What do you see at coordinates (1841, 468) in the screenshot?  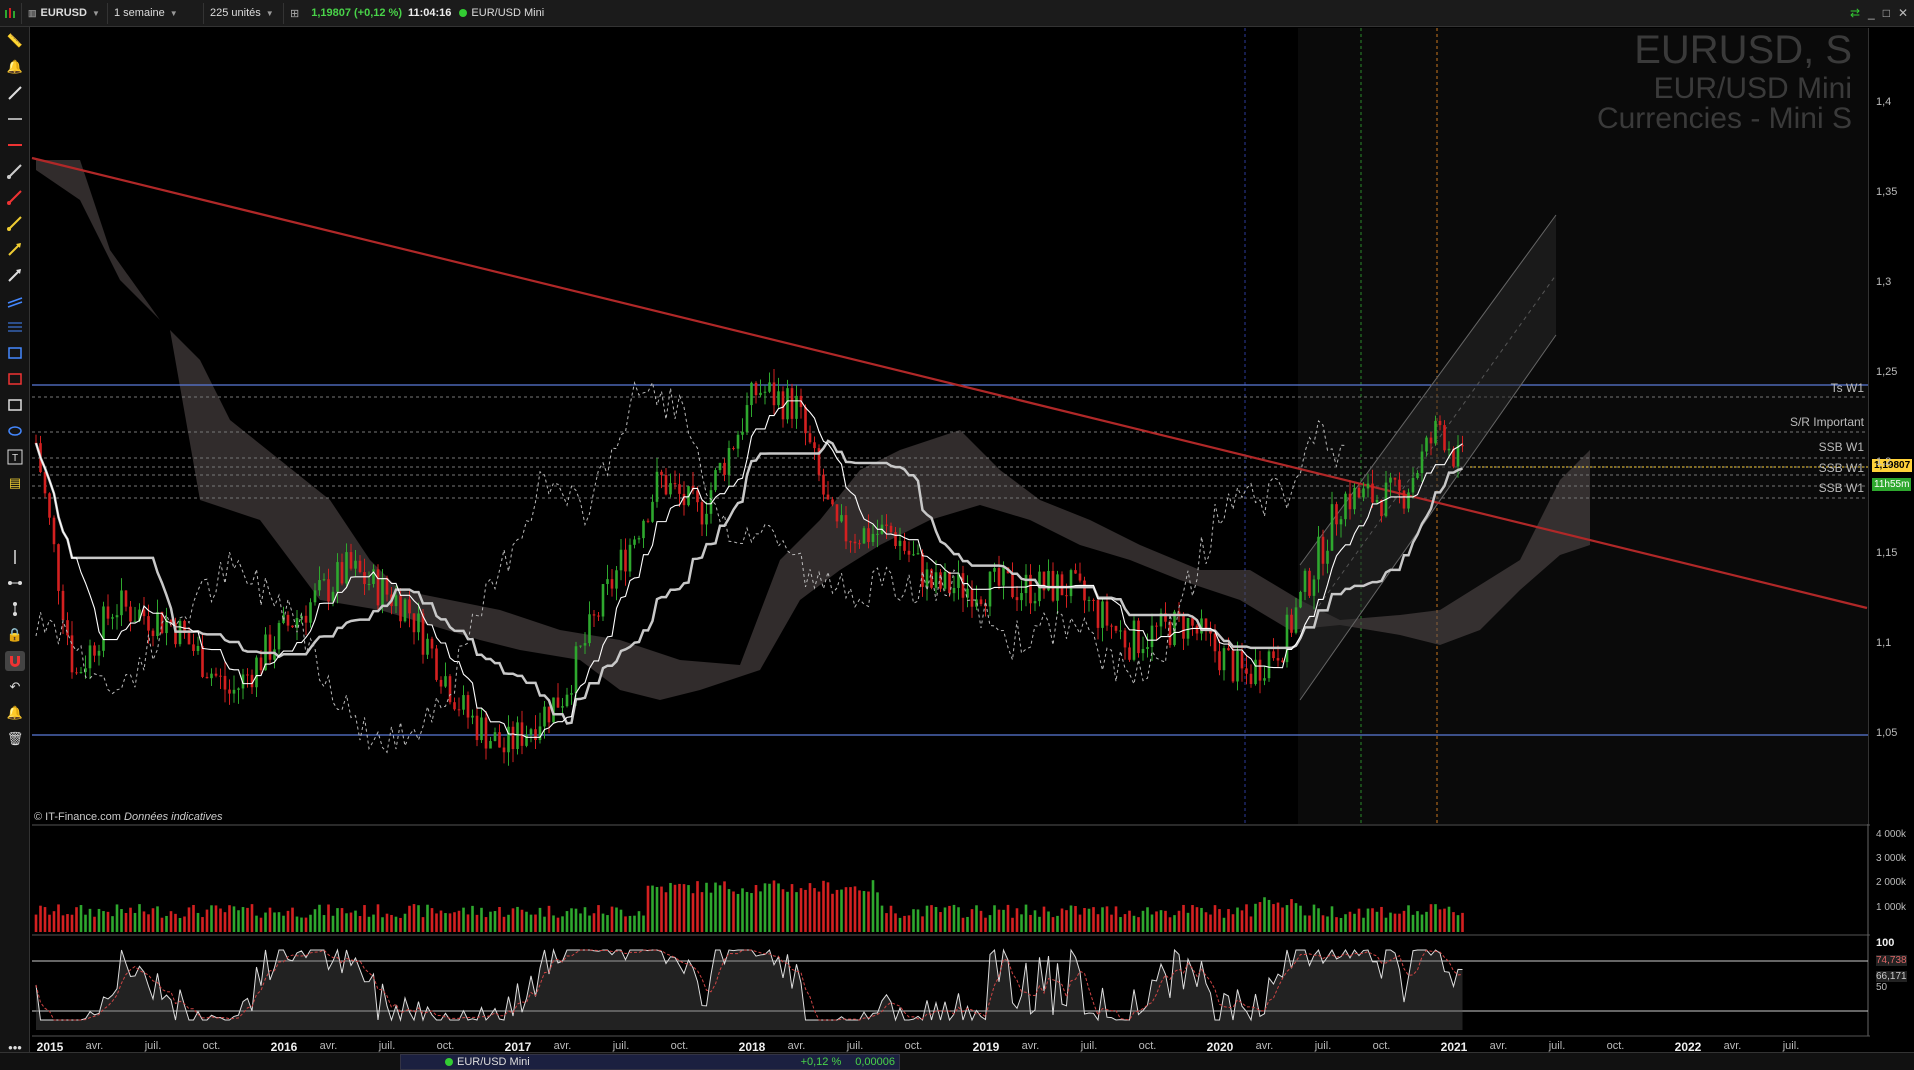 I see `level-label-ssb-2: SSB W1` at bounding box center [1841, 468].